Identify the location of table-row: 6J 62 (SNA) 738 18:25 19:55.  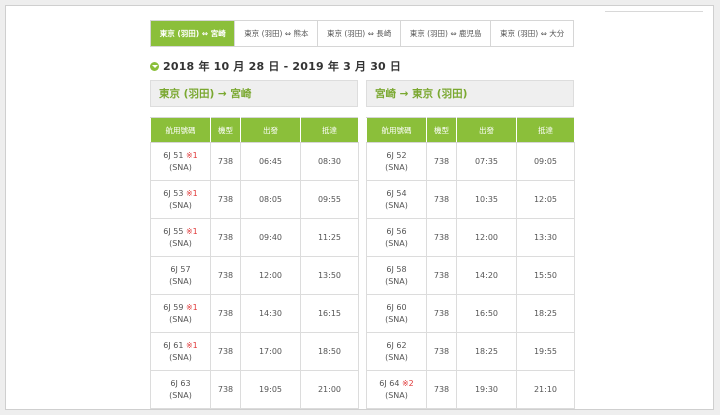
(470, 351).